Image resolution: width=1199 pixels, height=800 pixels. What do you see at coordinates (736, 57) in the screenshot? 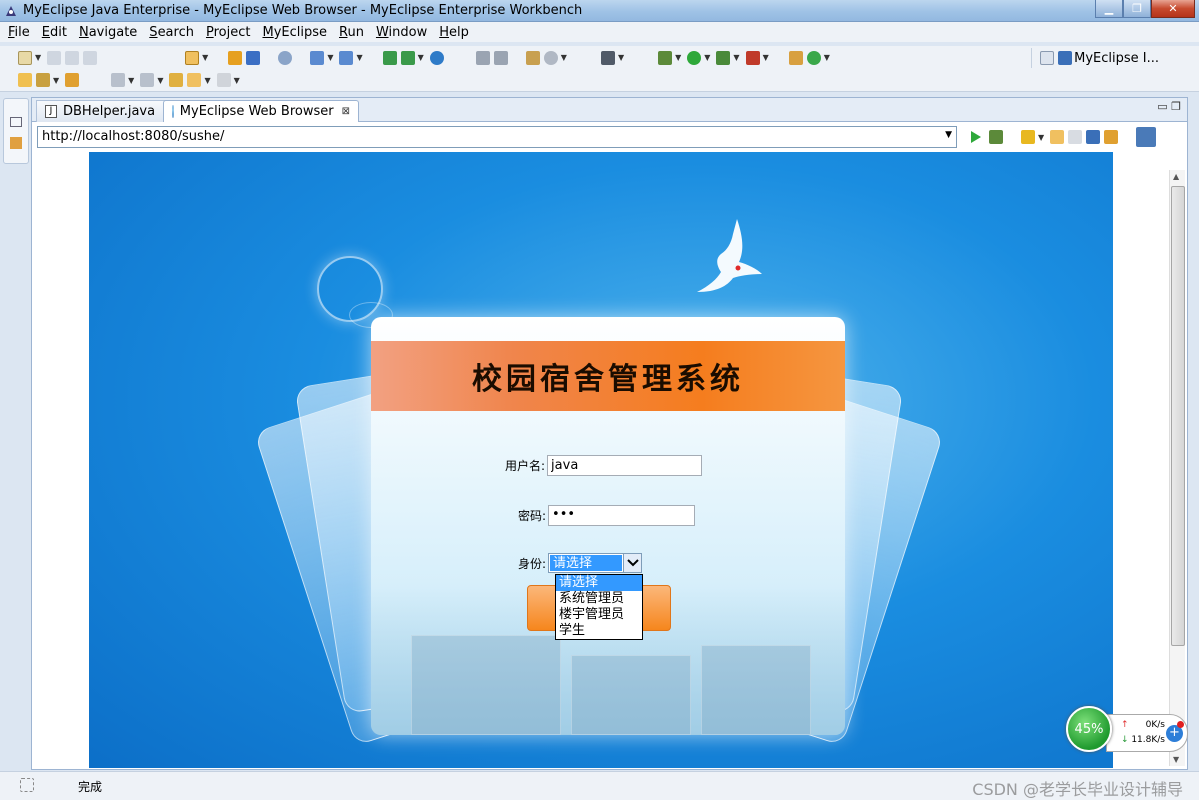
I see `run-last-dropdown-icon: ▼` at bounding box center [736, 57].